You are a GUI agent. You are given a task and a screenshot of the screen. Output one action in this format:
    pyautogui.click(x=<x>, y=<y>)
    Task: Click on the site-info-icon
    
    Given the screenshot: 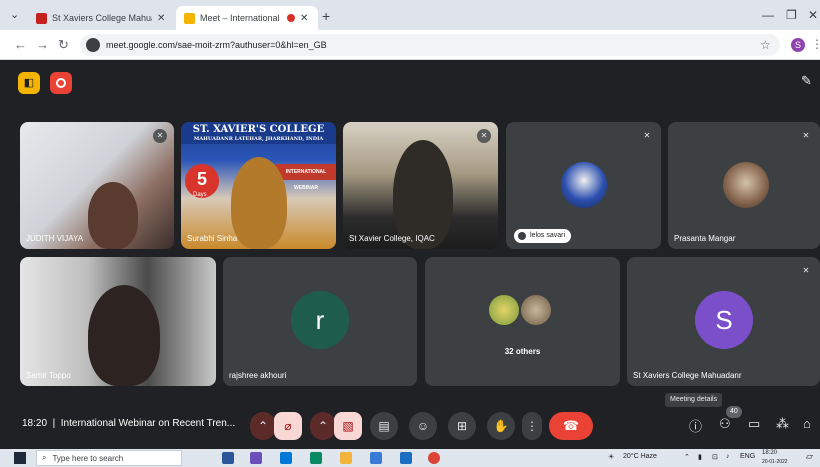 What is the action you would take?
    pyautogui.click(x=93, y=45)
    